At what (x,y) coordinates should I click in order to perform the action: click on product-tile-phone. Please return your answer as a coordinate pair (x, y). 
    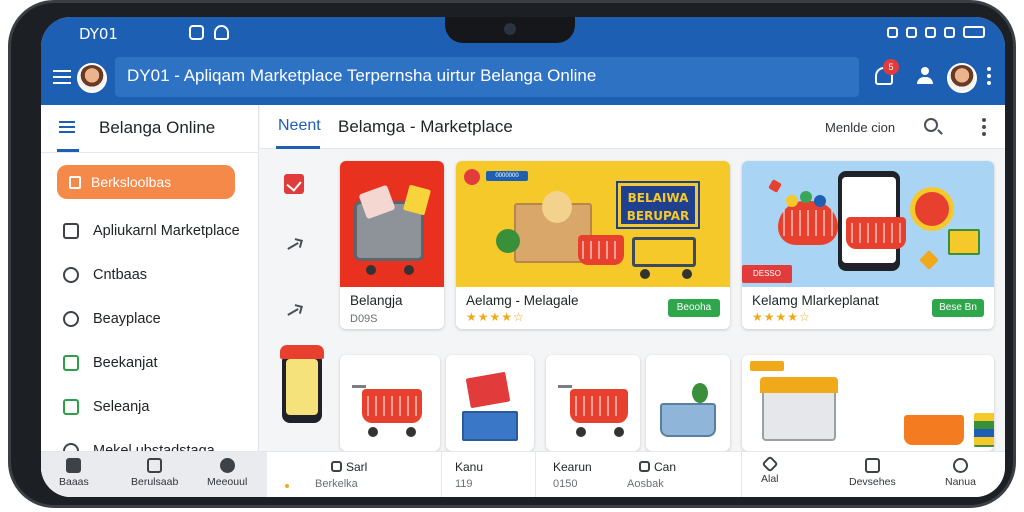
    Looking at the image, I should click on (304, 396).